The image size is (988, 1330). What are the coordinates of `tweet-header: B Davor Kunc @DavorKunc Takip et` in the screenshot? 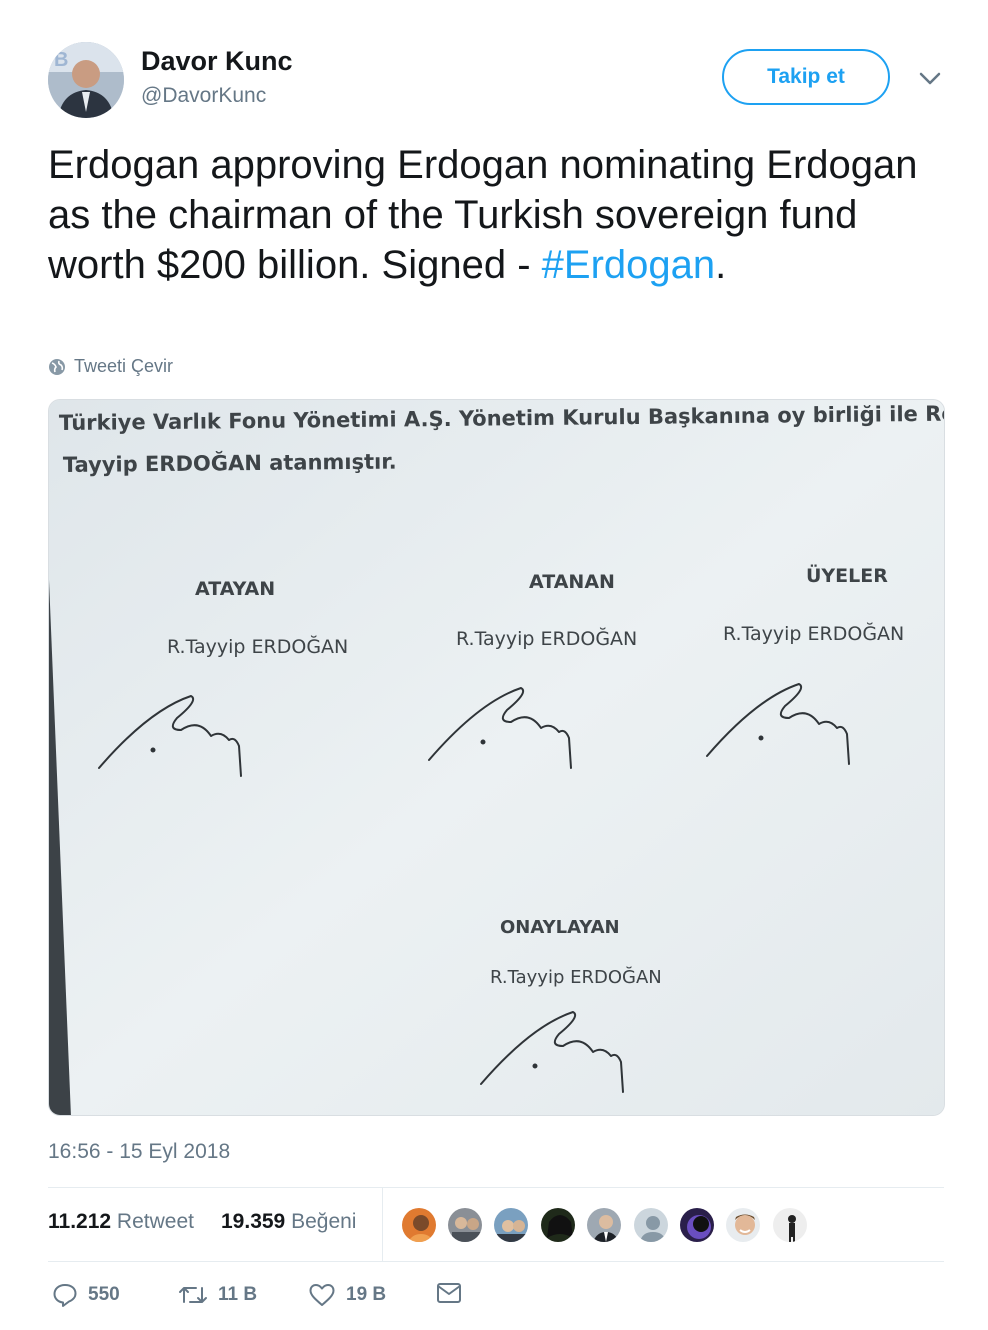 It's located at (496, 80).